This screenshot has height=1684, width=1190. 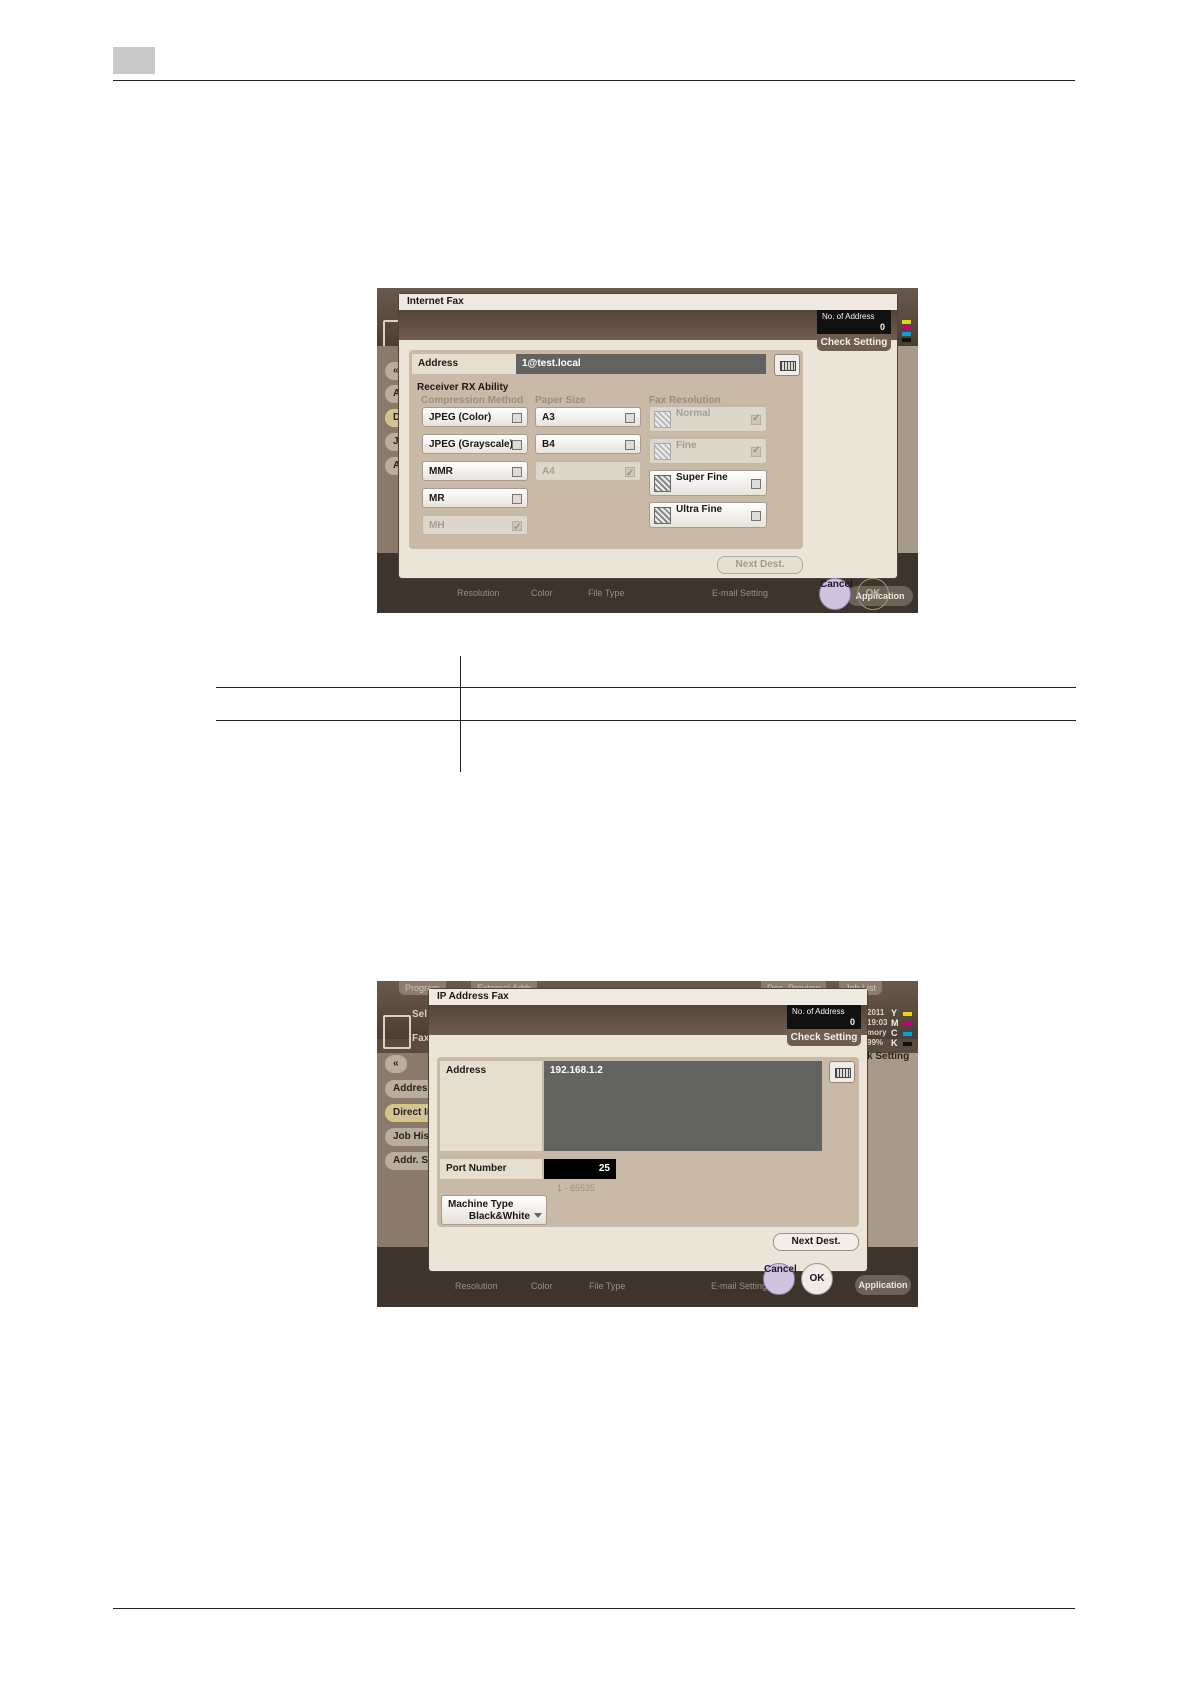 I want to click on machine-type-value: Black&White, so click(x=499, y=1216).